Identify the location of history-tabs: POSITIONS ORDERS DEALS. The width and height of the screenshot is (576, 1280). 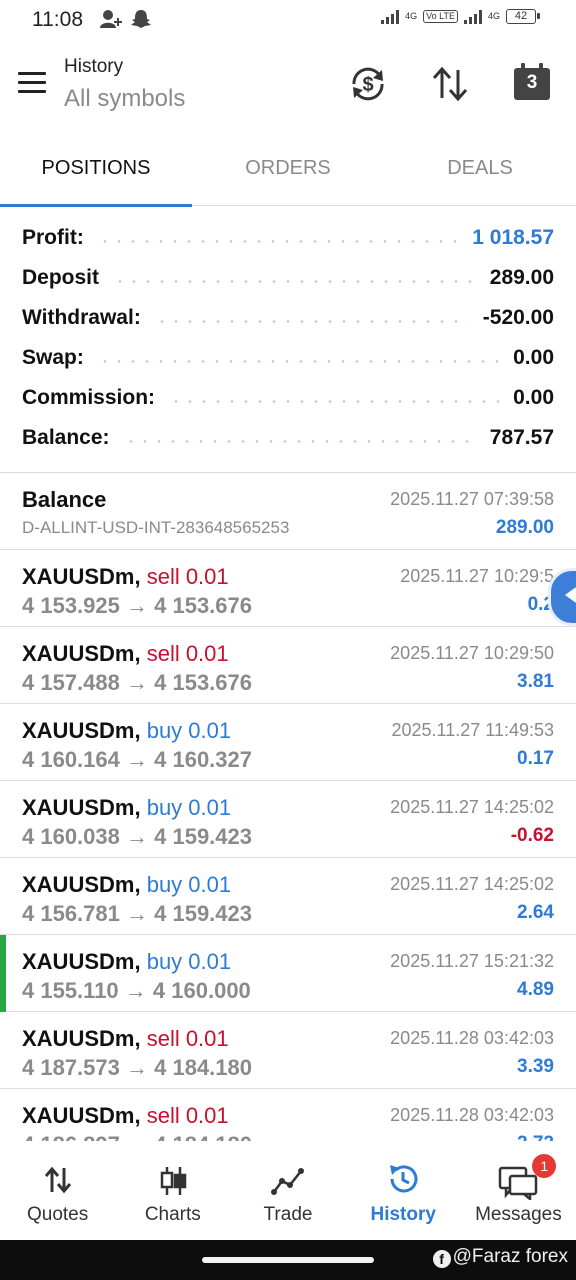
(288, 173).